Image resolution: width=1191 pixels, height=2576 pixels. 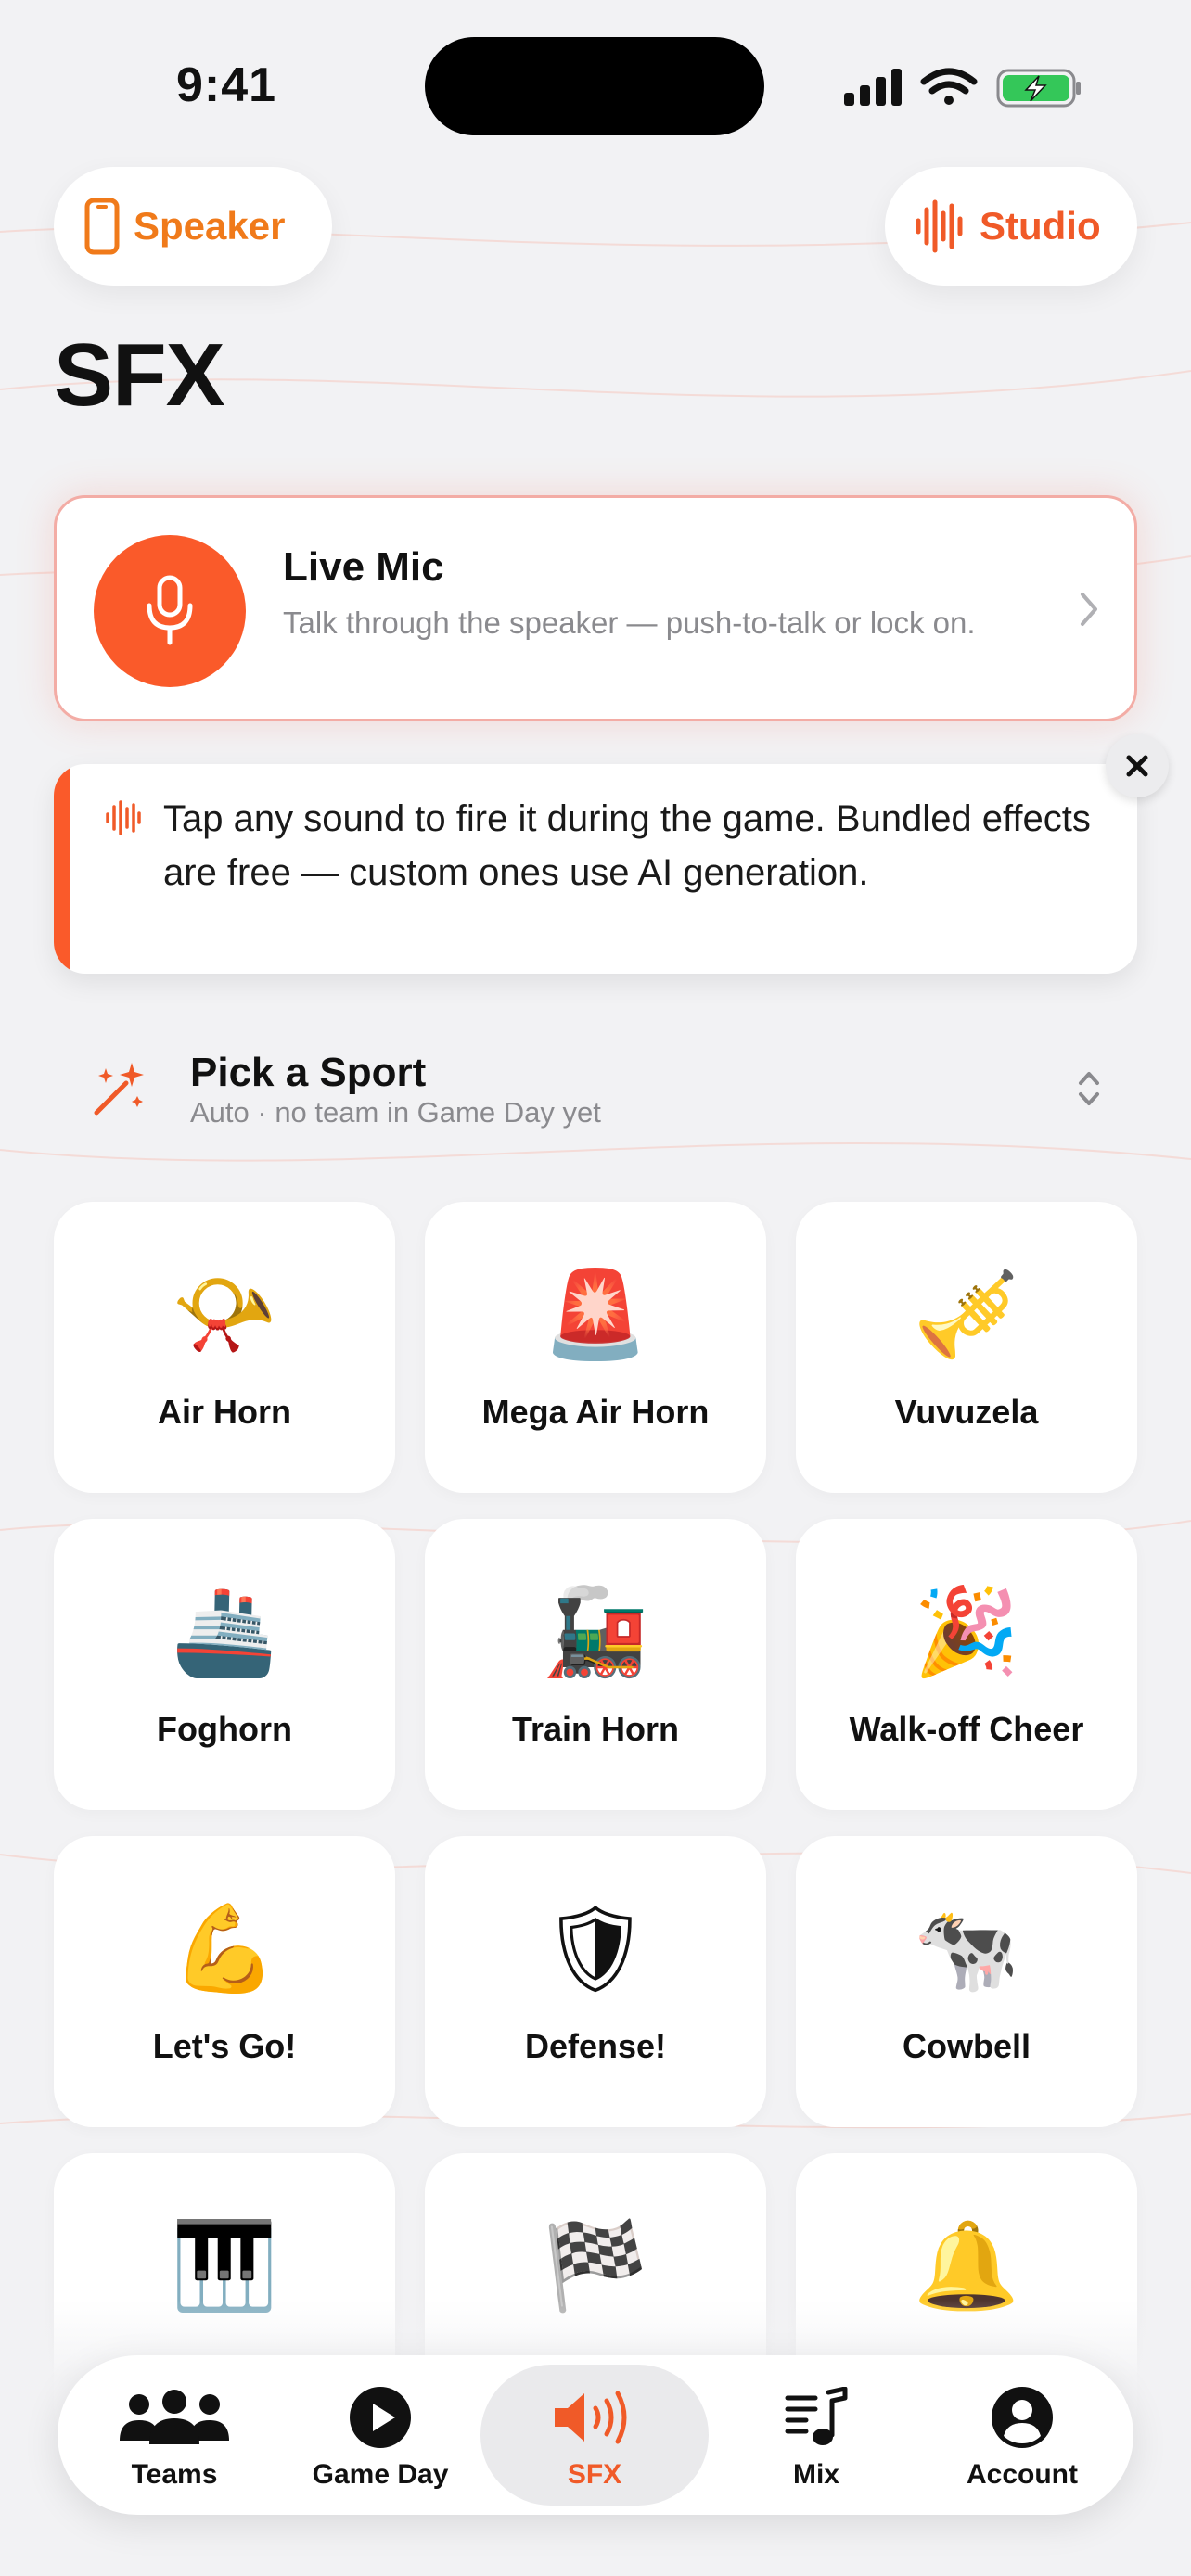 I want to click on sound-tile-cowbell: 🐄 Cowbell, so click(x=966, y=1981).